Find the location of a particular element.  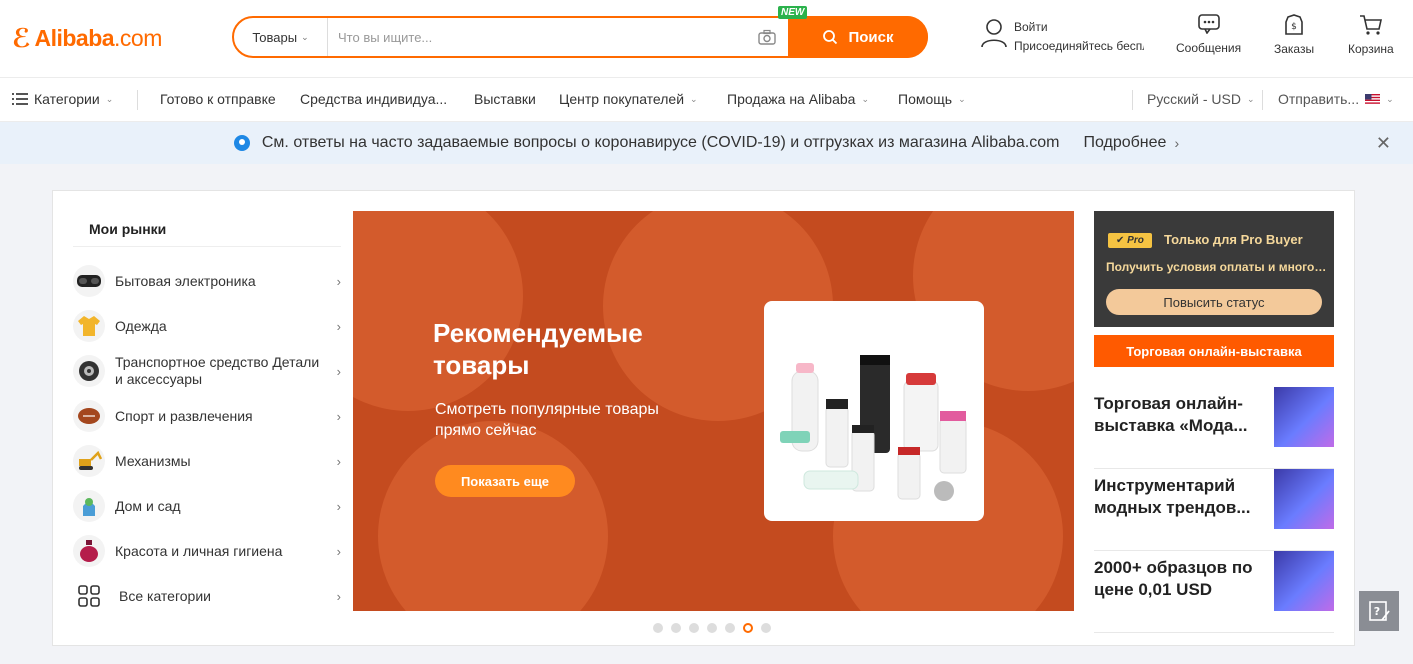

market-item-label: Красота и личная гигиена is located at coordinates (199, 550).